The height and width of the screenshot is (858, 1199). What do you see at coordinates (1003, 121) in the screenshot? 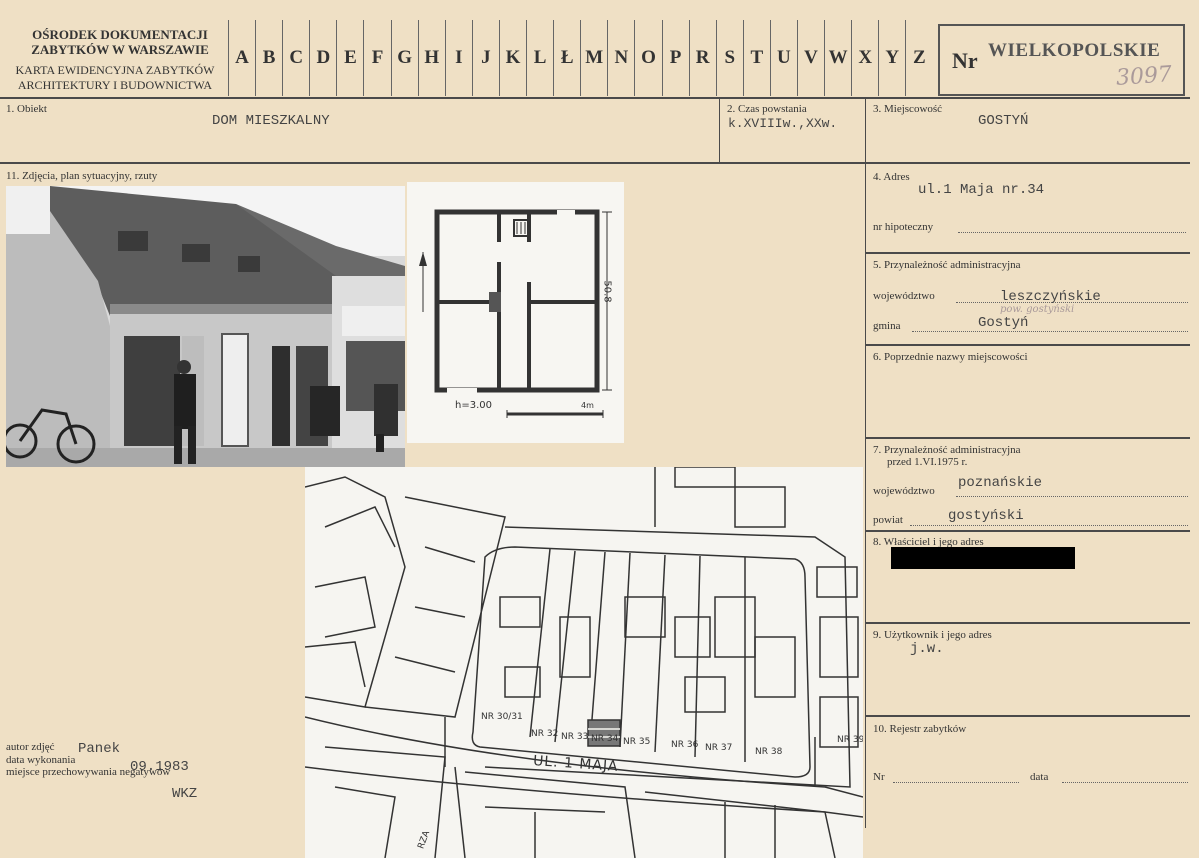
I see `miejscowosc-value: GOSTYŃ` at bounding box center [1003, 121].